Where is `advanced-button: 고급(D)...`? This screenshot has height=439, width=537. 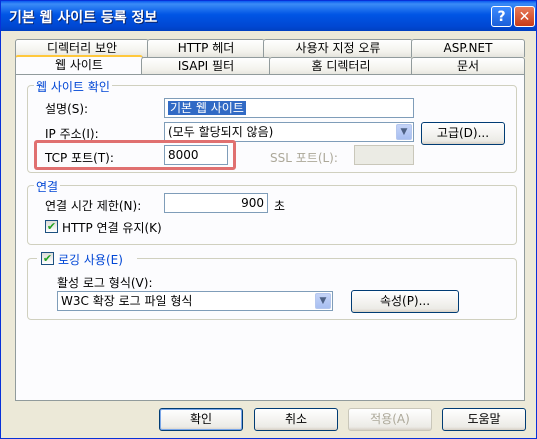
advanced-button: 고급(D)... is located at coordinates (463, 133).